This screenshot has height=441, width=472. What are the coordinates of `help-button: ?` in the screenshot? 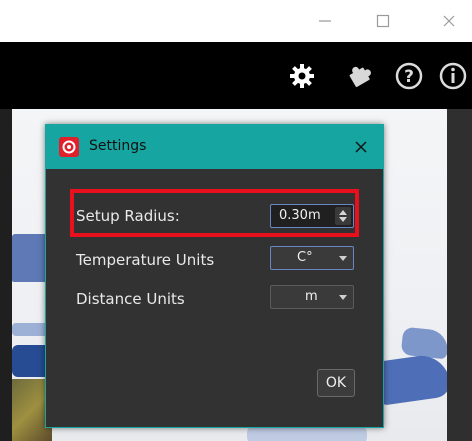 It's located at (409, 76).